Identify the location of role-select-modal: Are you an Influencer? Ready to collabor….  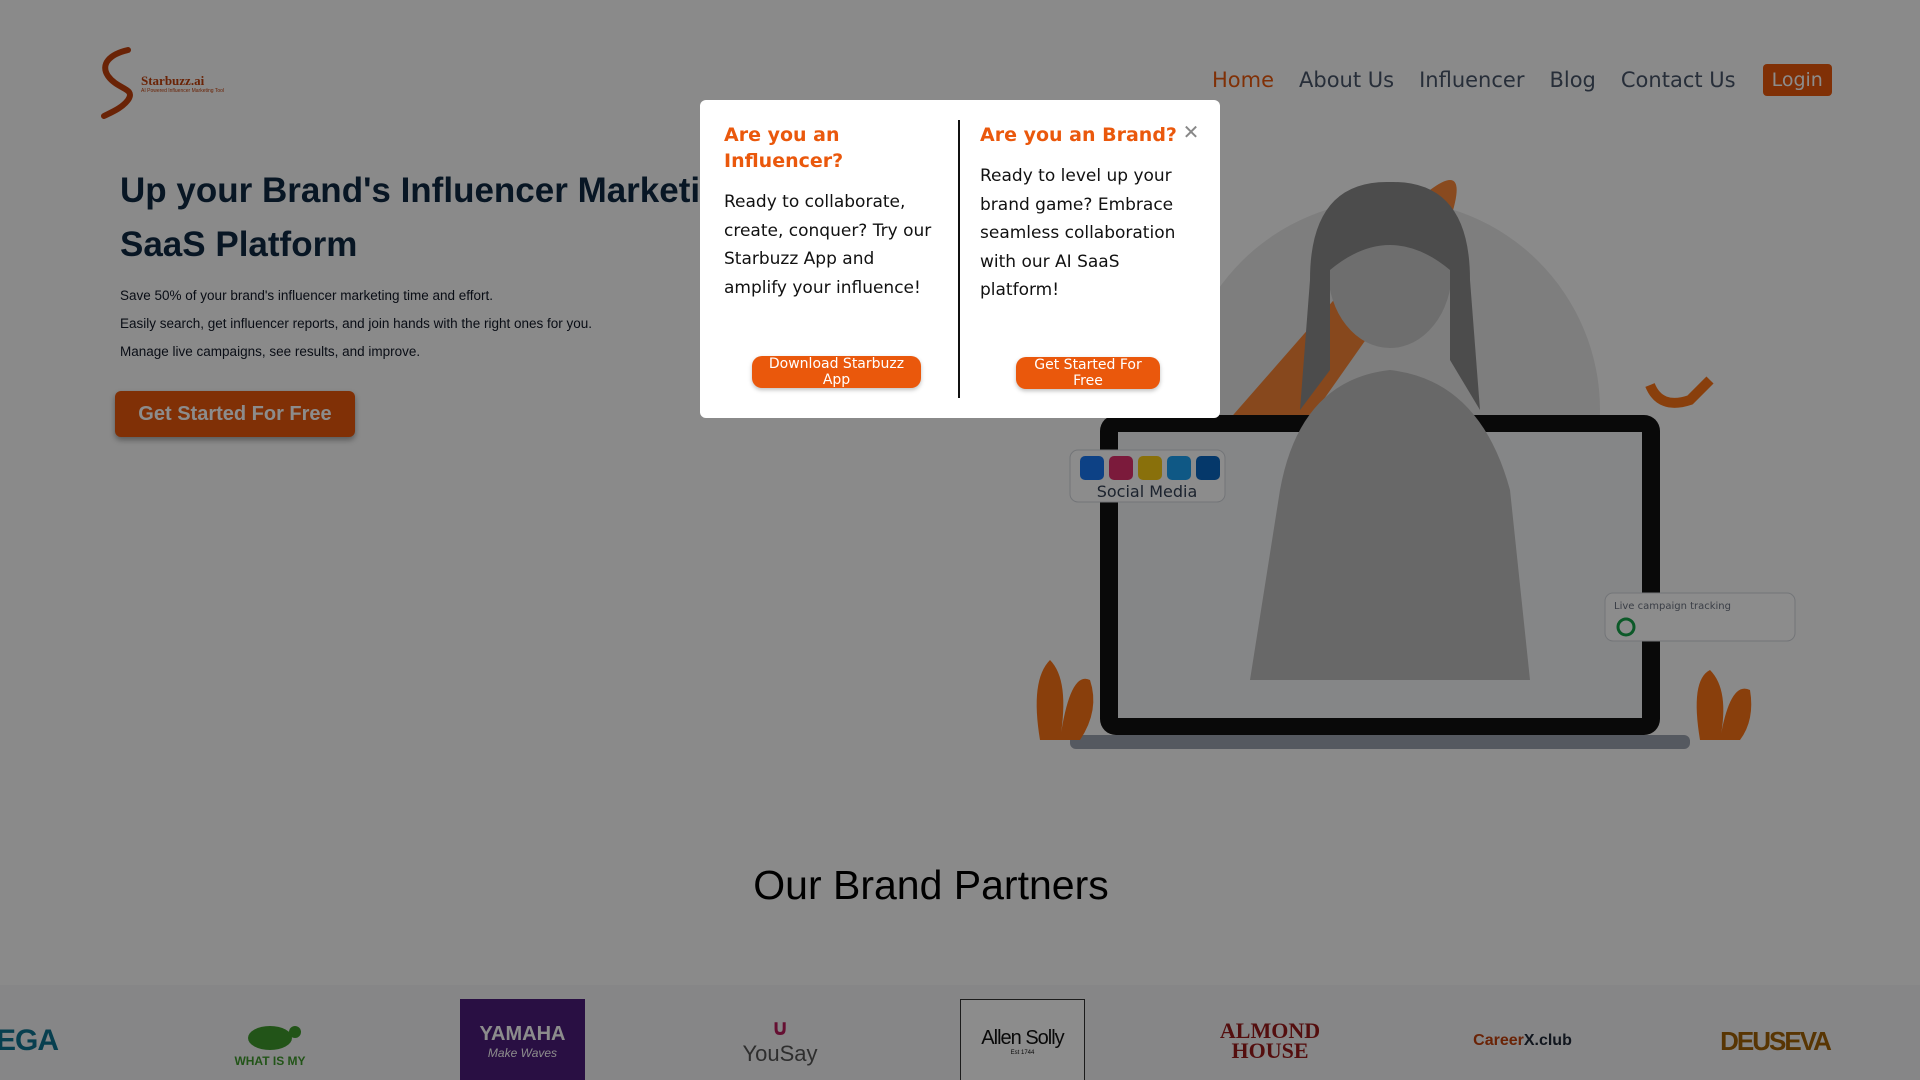
(960, 259).